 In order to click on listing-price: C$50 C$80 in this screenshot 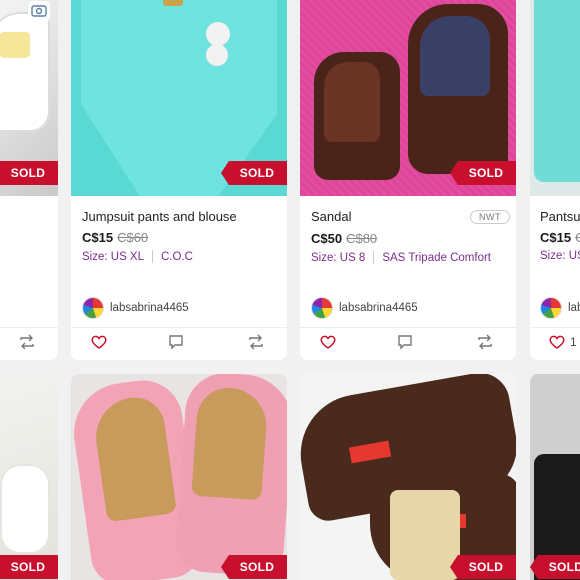, I will do `click(344, 238)`.